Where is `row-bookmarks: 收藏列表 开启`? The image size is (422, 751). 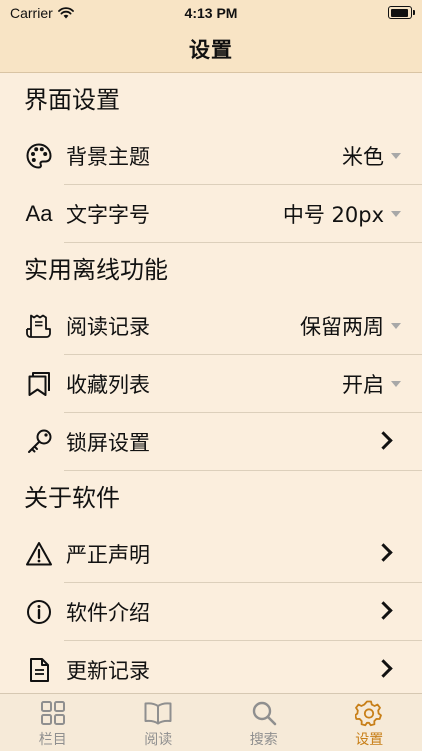
row-bookmarks: 收藏列表 开启 is located at coordinates (211, 384).